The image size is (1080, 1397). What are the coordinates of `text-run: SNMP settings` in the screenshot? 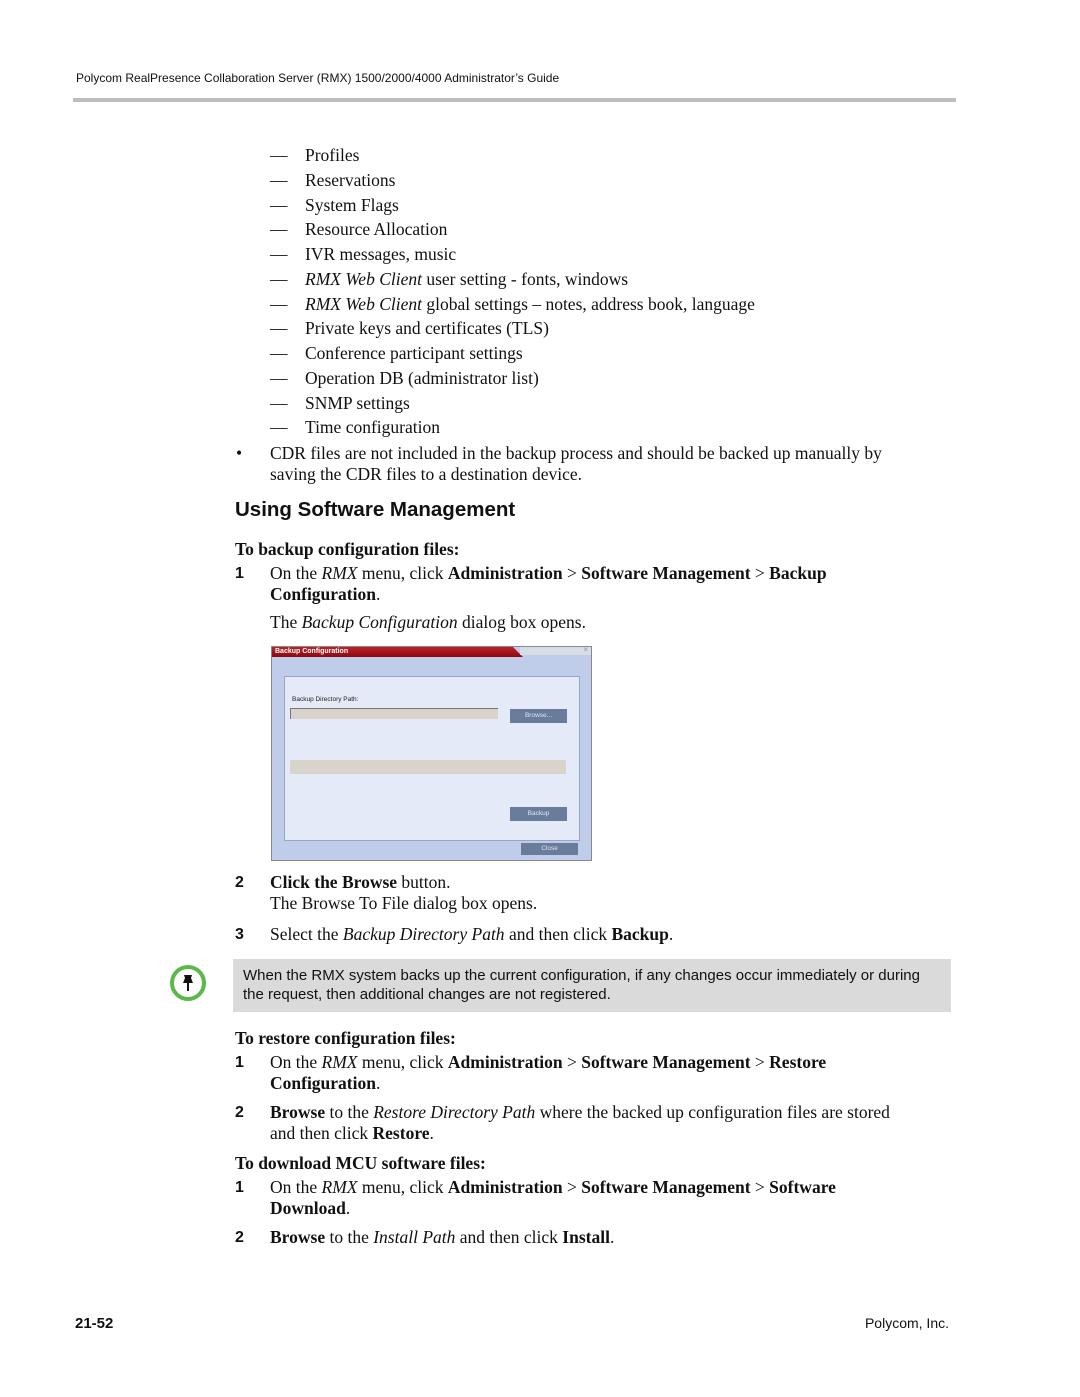 It's located at (357, 402).